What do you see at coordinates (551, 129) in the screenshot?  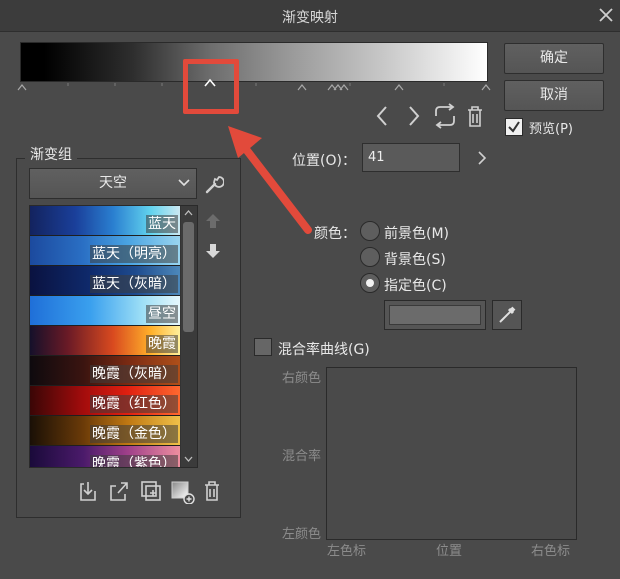 I see `preview-label: 预览(P)` at bounding box center [551, 129].